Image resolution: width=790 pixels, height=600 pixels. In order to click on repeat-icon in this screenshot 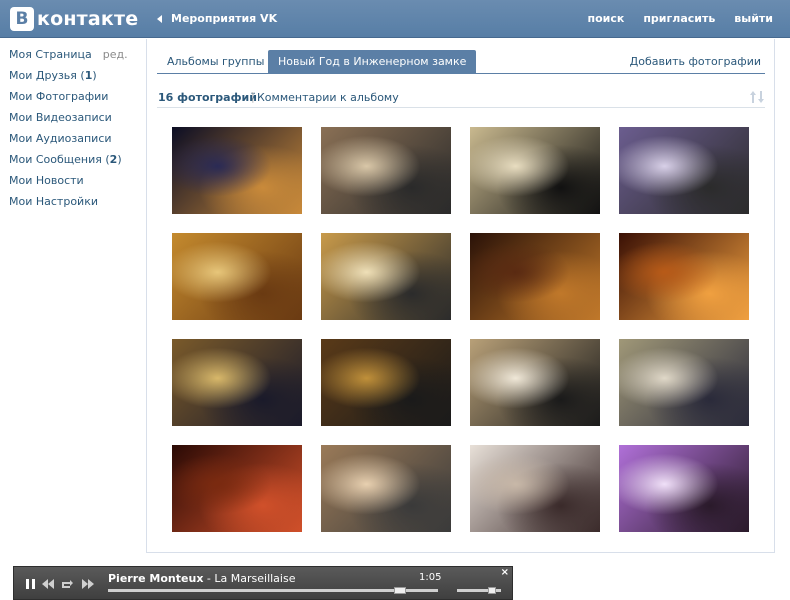, I will do `click(67, 584)`.